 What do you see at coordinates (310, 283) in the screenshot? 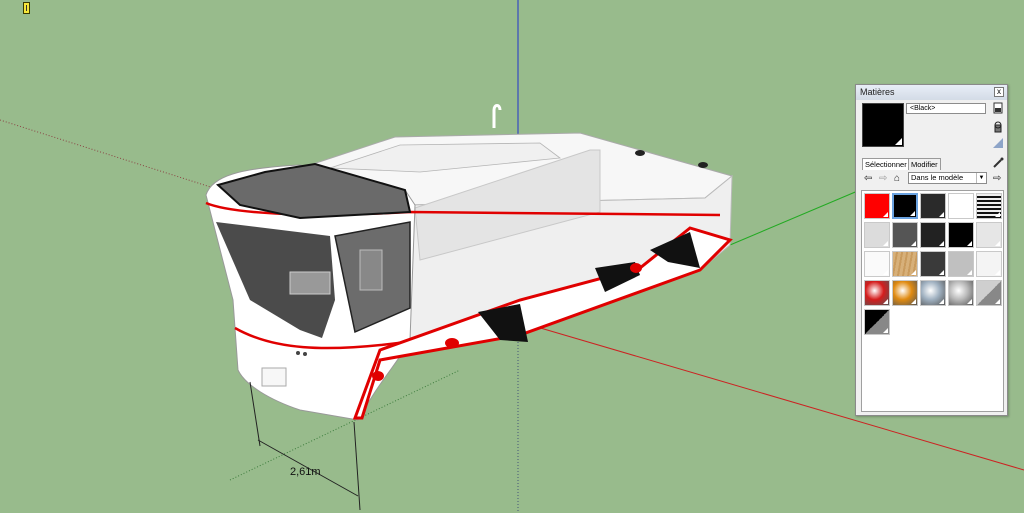
I see `controls` at bounding box center [310, 283].